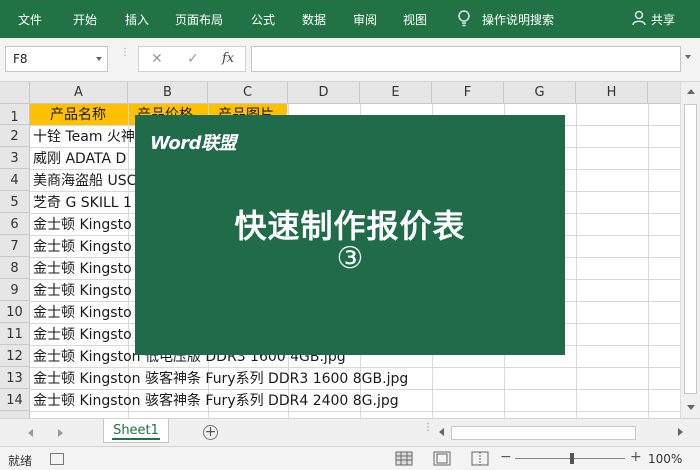  Describe the element at coordinates (665, 459) in the screenshot. I see `zoom-level: 100%` at that location.